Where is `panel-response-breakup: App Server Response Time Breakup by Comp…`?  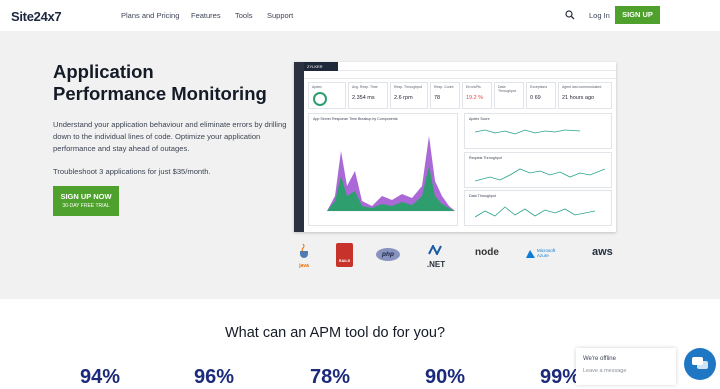 panel-response-breakup: App Server Response Time Breakup by Comp… is located at coordinates (383, 169).